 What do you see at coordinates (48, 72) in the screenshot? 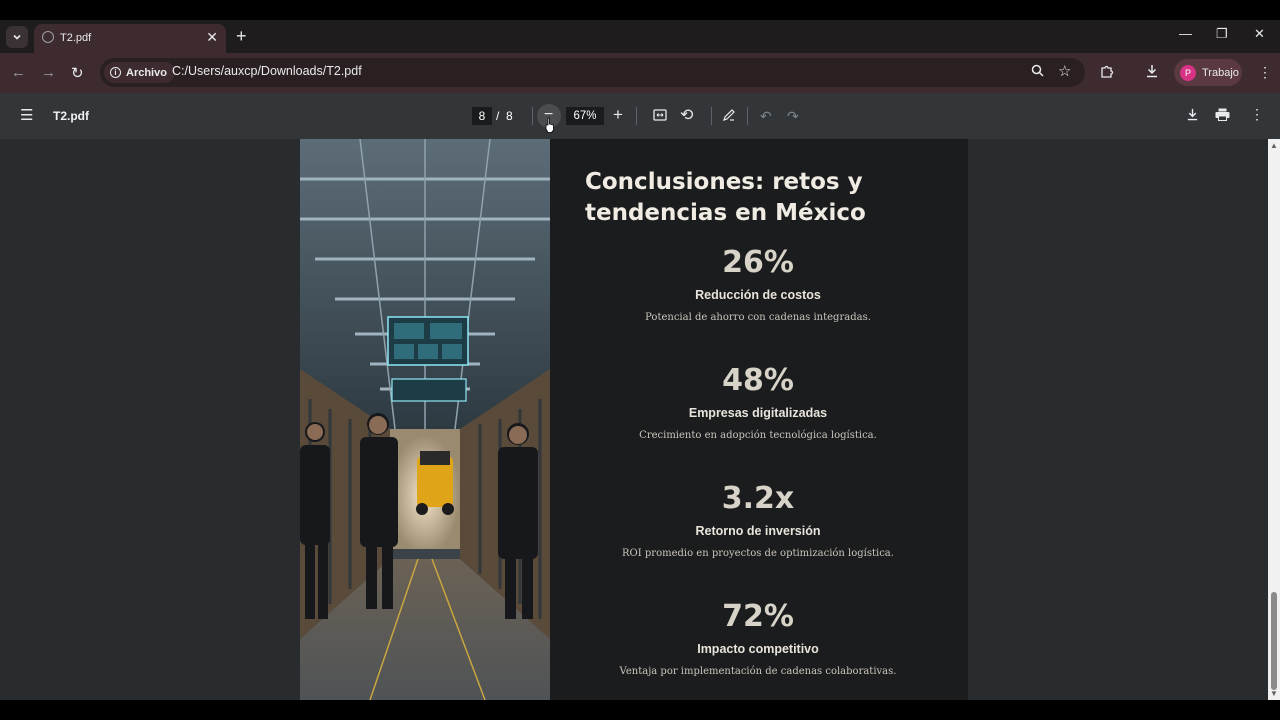
I see `forward-arrow-icon: →` at bounding box center [48, 72].